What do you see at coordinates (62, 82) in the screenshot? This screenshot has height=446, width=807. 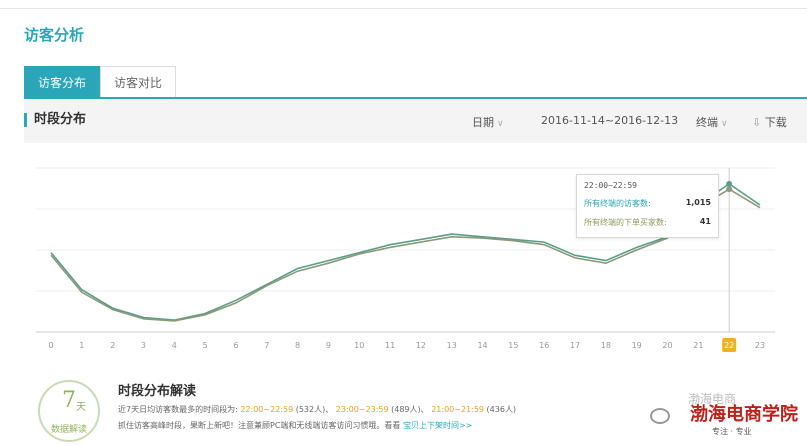 I see `tab-visitor-distribution: 访客分布` at bounding box center [62, 82].